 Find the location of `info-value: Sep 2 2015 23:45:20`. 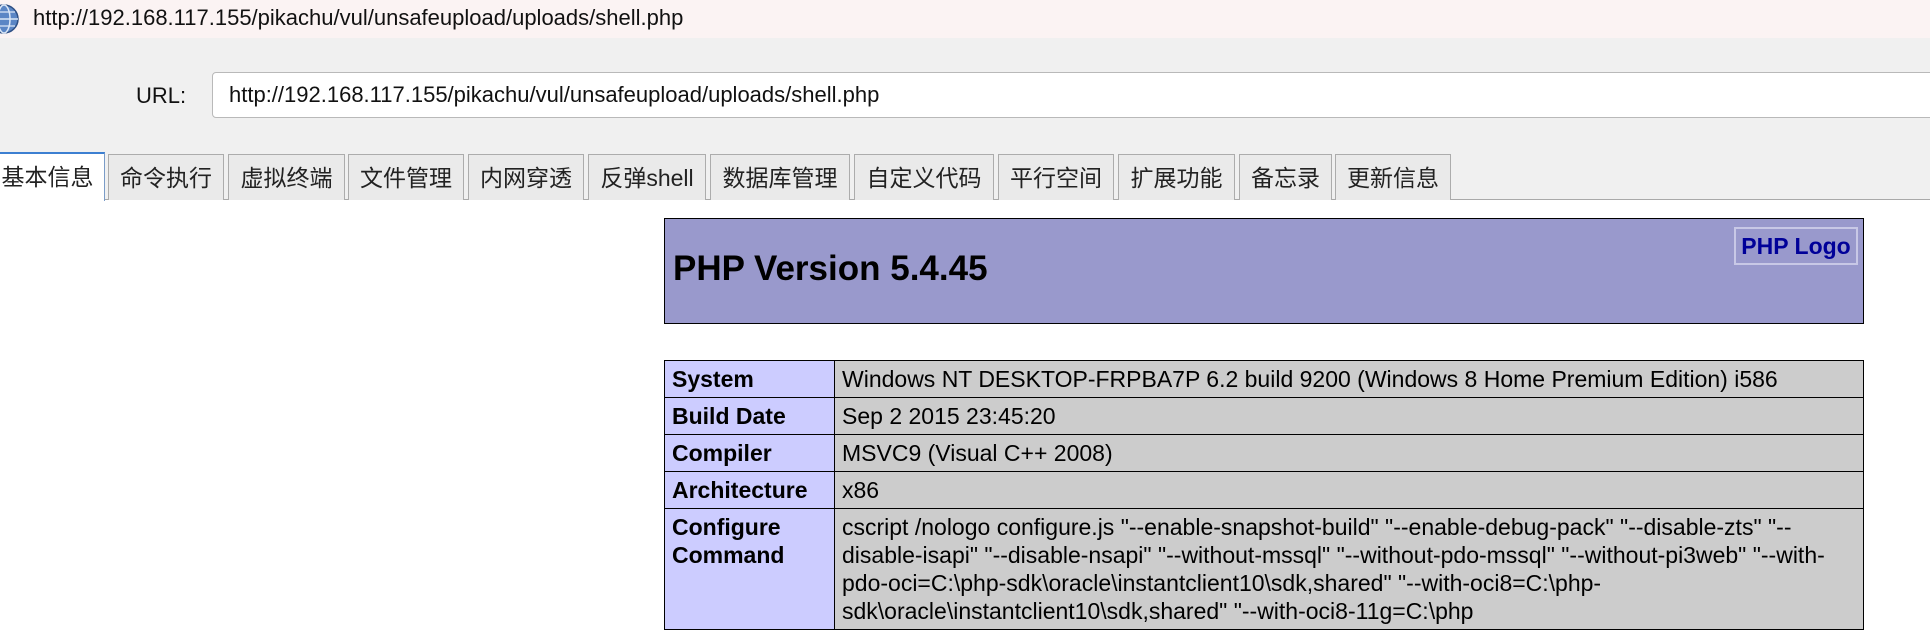

info-value: Sep 2 2015 23:45:20 is located at coordinates (1349, 416).